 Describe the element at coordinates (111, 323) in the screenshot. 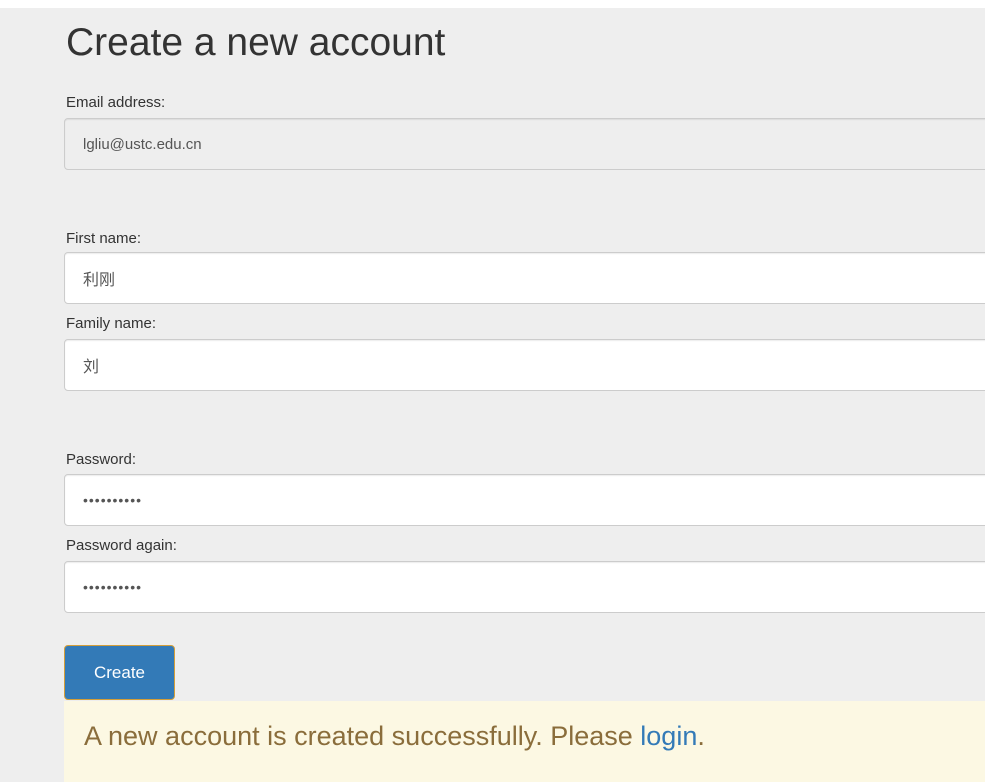

I see `family-name-label: Family name:` at that location.